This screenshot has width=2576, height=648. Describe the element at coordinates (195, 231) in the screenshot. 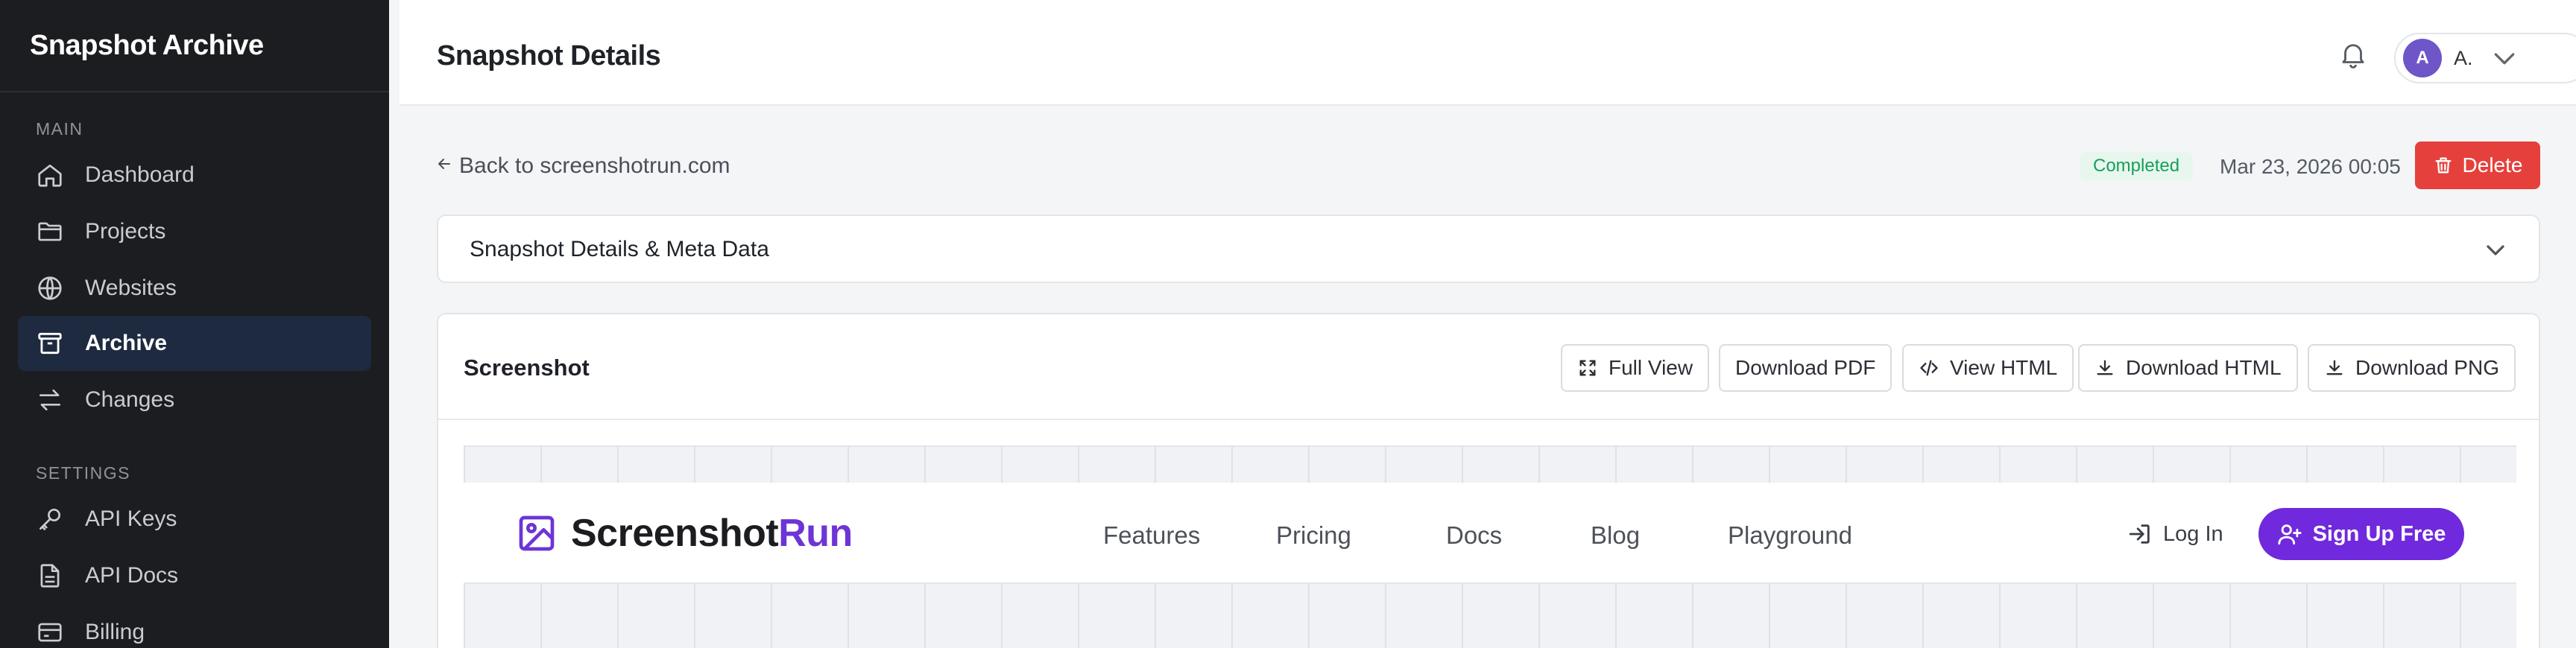

I see `sidebar-item-projects: Projects` at that location.